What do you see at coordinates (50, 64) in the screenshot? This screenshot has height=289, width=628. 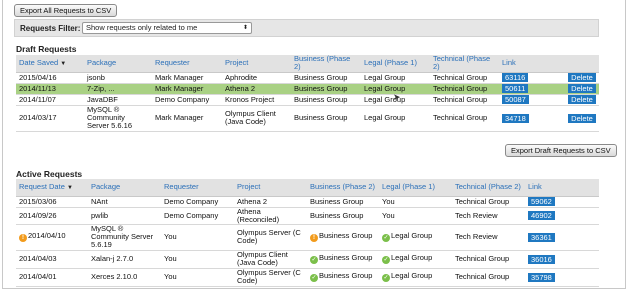 I see `draft-col-date: Date Saved ▼` at bounding box center [50, 64].